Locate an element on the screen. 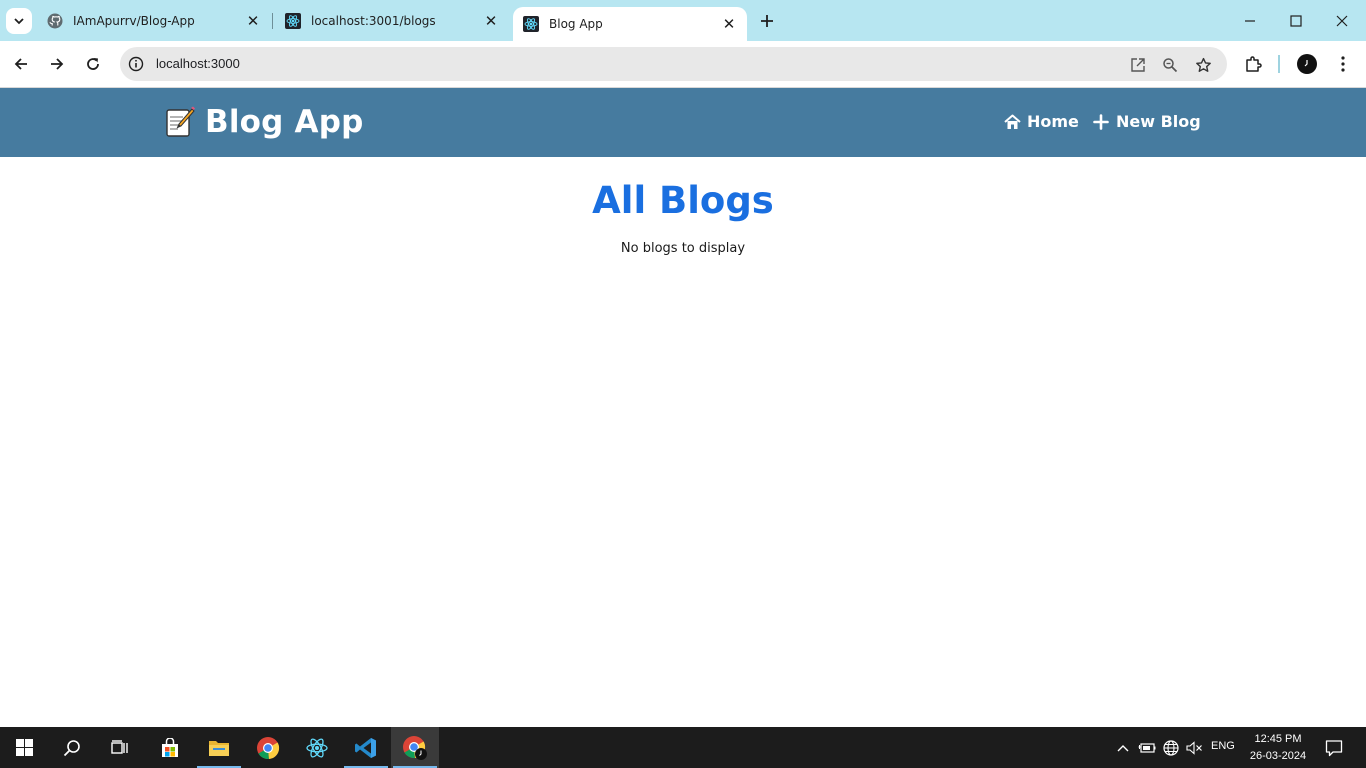 The height and width of the screenshot is (768, 1366). task-view-icon is located at coordinates (119, 746).